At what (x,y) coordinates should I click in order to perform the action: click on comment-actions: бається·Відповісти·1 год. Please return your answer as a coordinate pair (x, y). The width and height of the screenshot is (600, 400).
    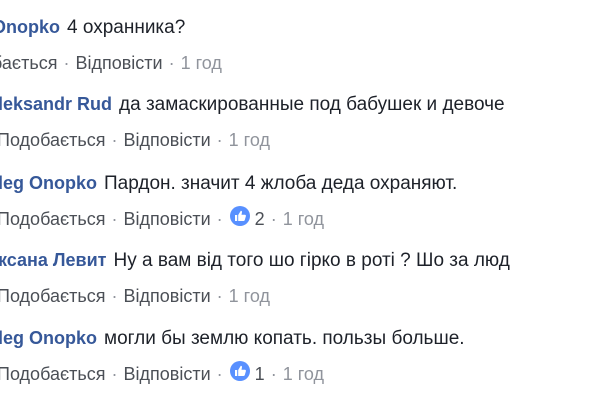
    Looking at the image, I should click on (111, 63).